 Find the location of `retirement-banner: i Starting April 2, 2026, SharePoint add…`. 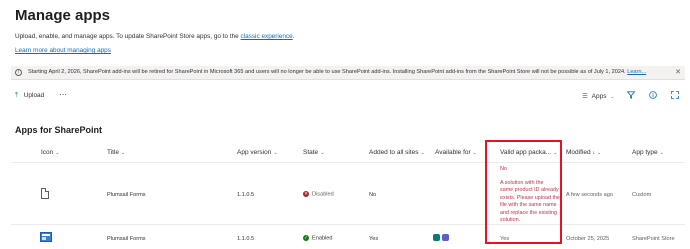

retirement-banner: i Starting April 2, 2026, SharePoint add… is located at coordinates (348, 73).